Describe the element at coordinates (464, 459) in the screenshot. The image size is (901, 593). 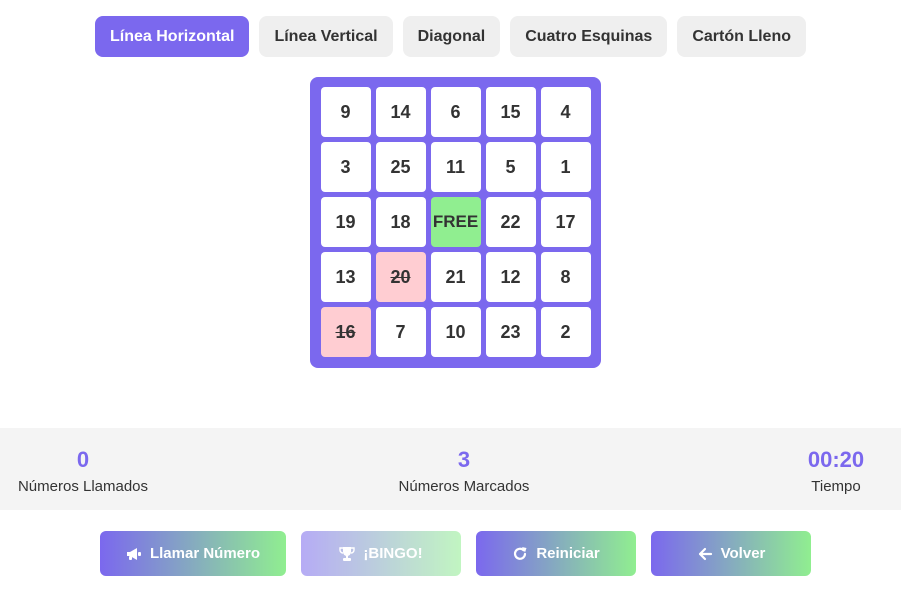
I see `stat-value: 3` at that location.